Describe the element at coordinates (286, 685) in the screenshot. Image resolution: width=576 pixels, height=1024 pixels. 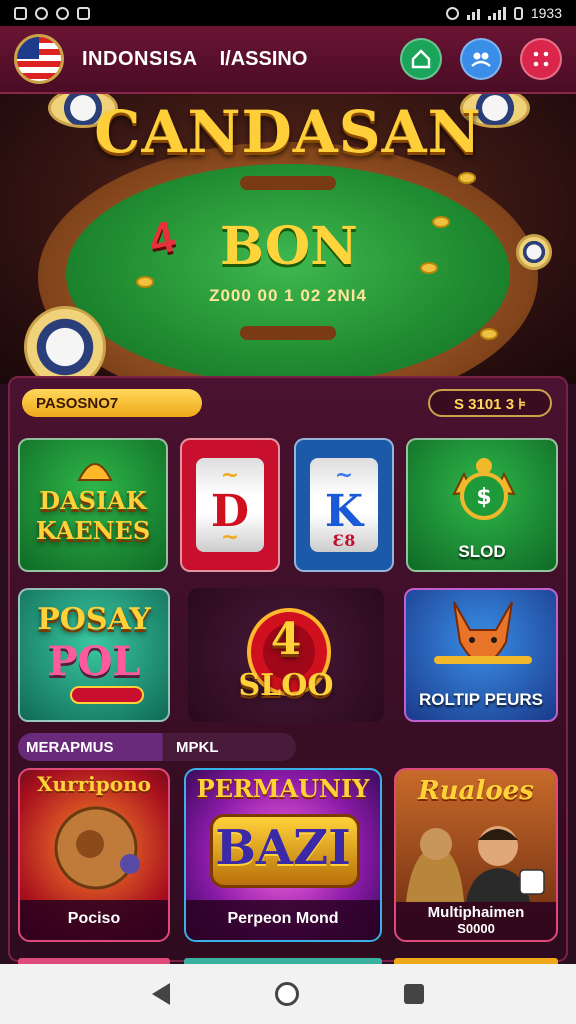
I see `tile-title: SLOO` at that location.